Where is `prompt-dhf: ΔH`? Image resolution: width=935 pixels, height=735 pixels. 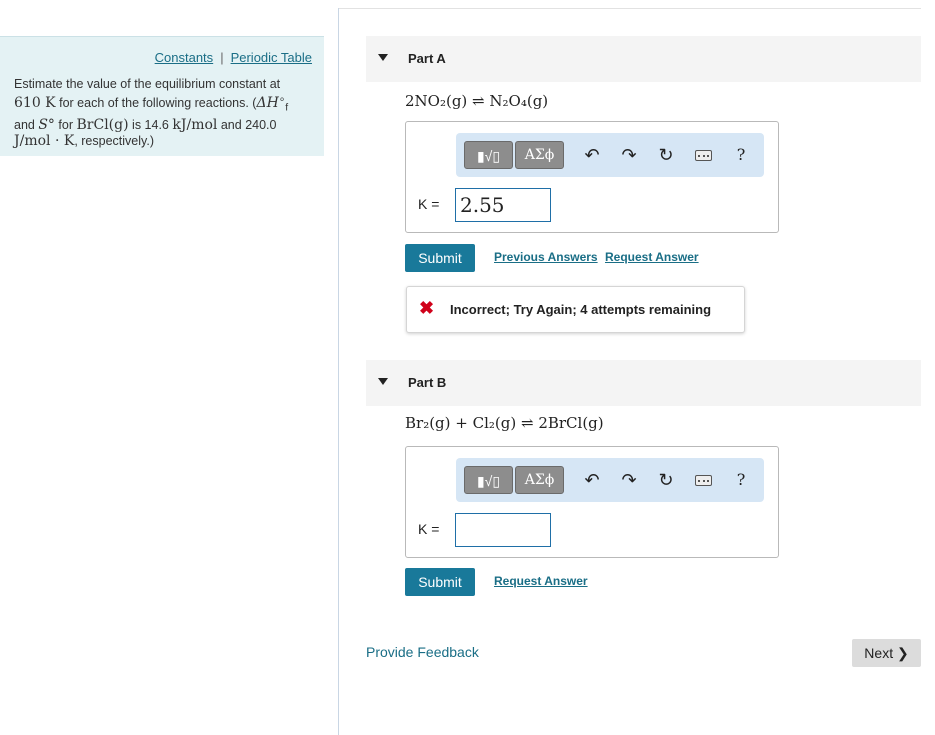 prompt-dhf: ΔH is located at coordinates (267, 103).